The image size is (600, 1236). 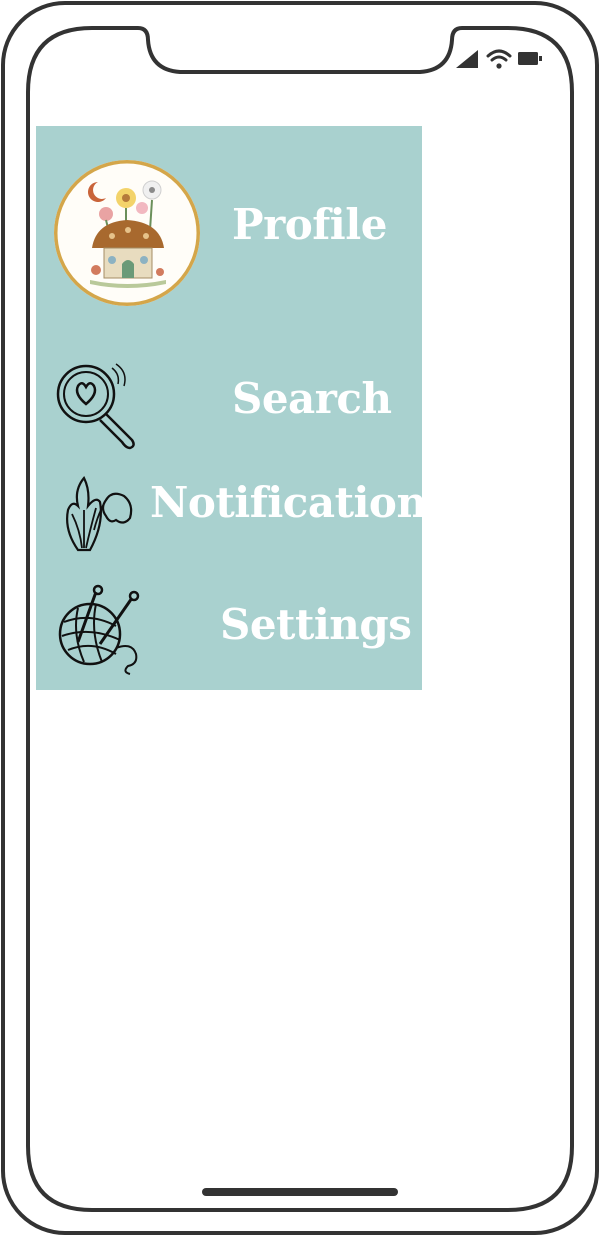 I want to click on menu-item-settings: Settings, so click(x=229, y=626).